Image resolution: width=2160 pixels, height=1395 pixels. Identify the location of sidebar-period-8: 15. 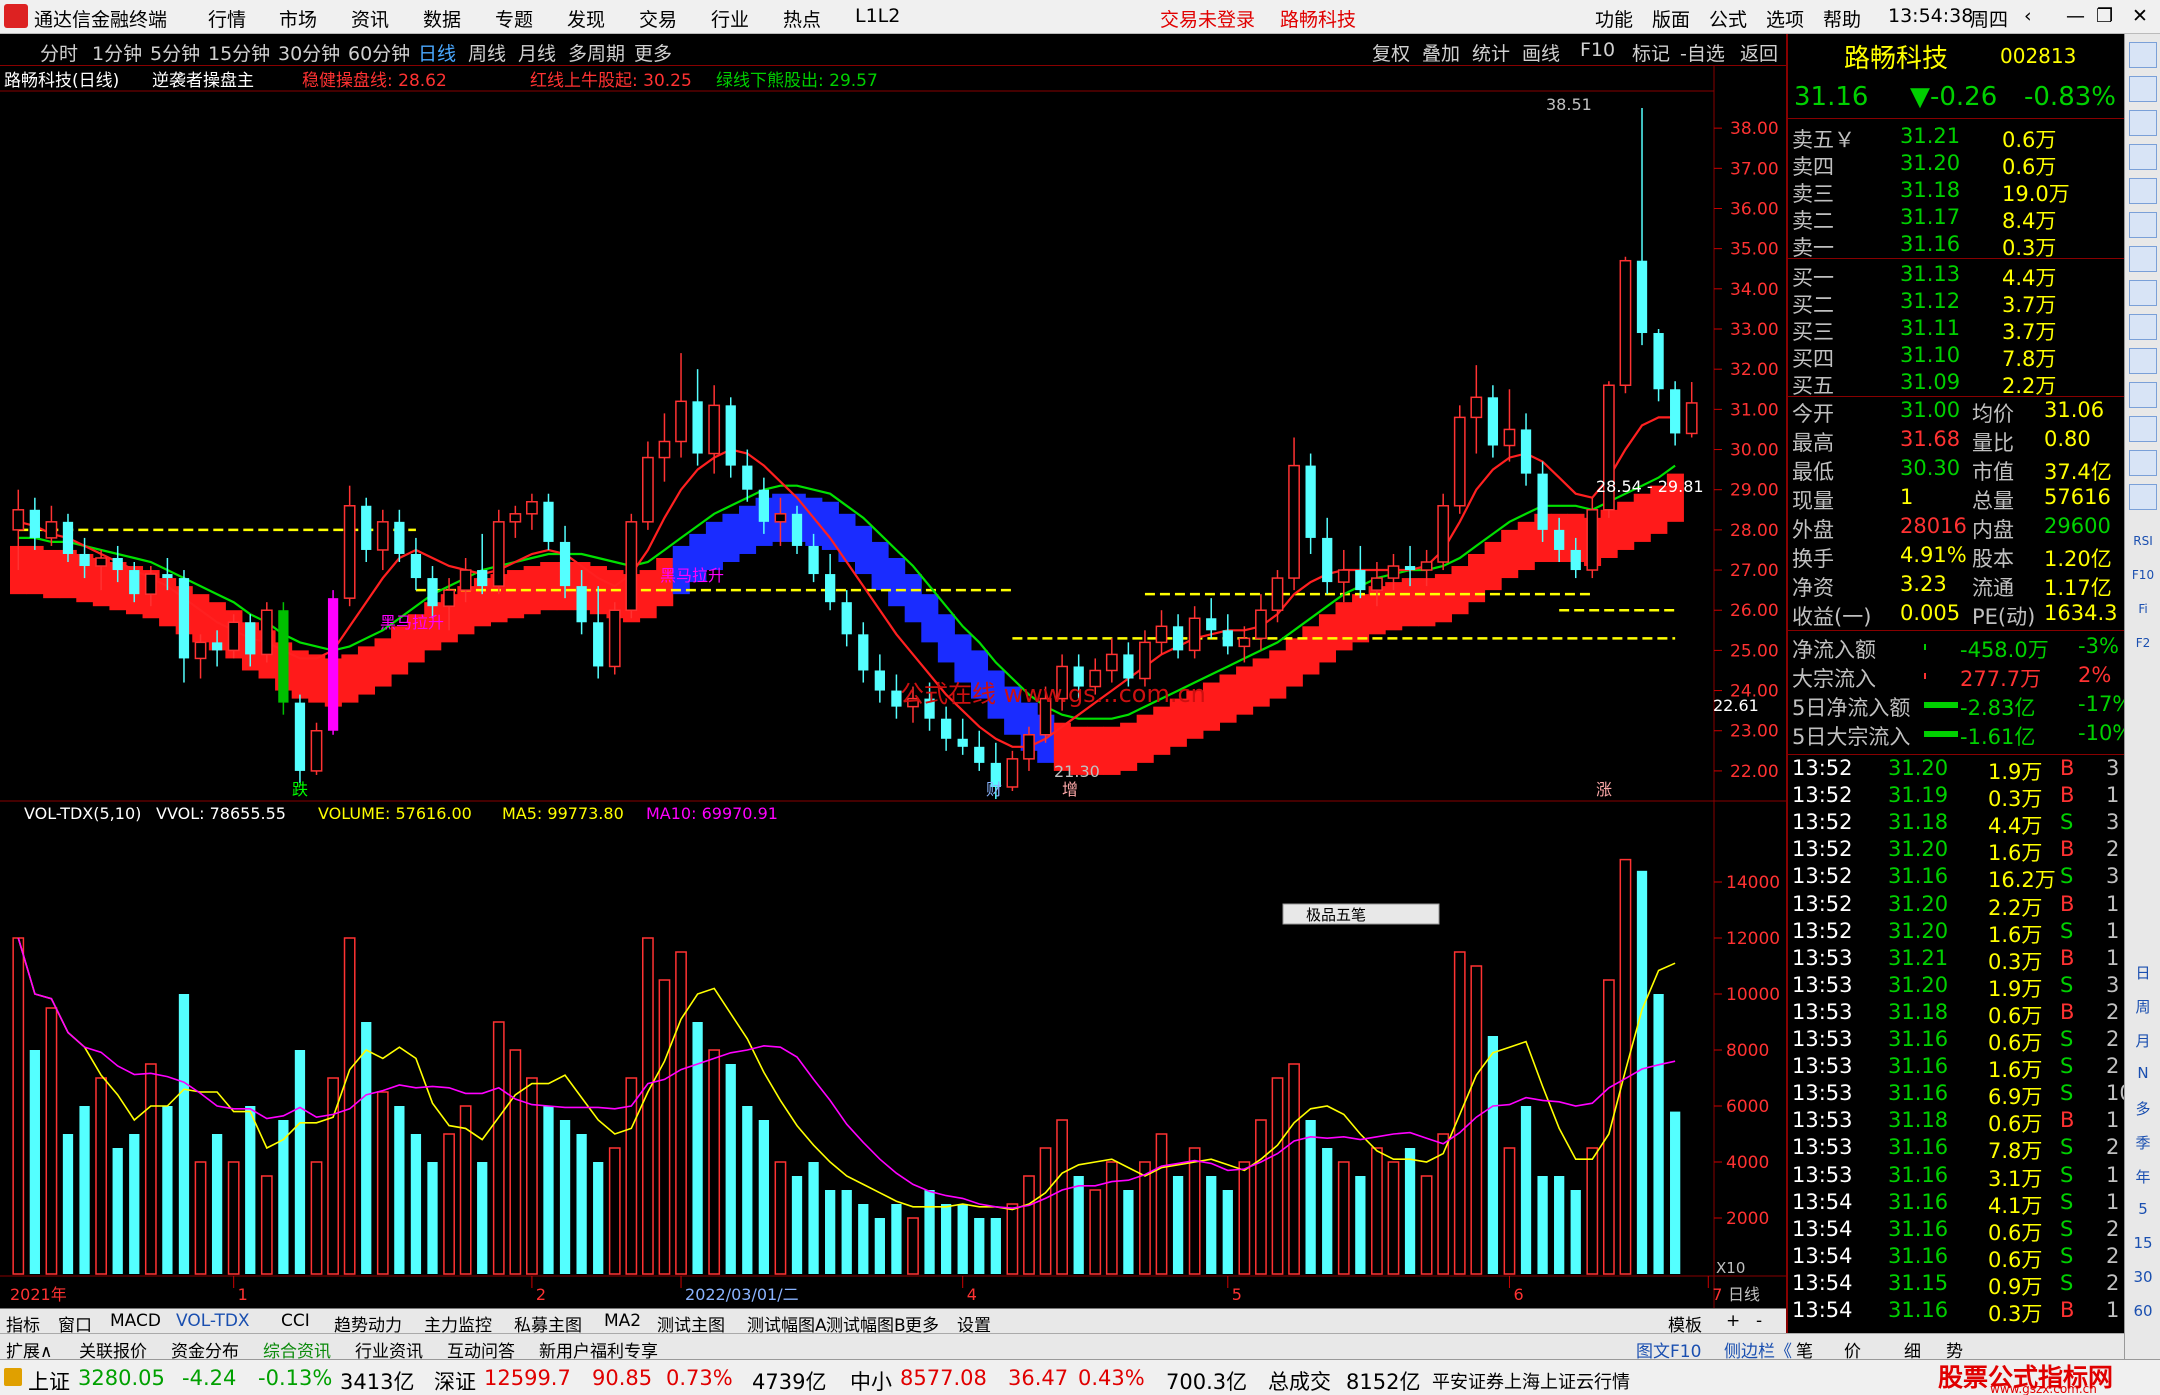
(2143, 1243).